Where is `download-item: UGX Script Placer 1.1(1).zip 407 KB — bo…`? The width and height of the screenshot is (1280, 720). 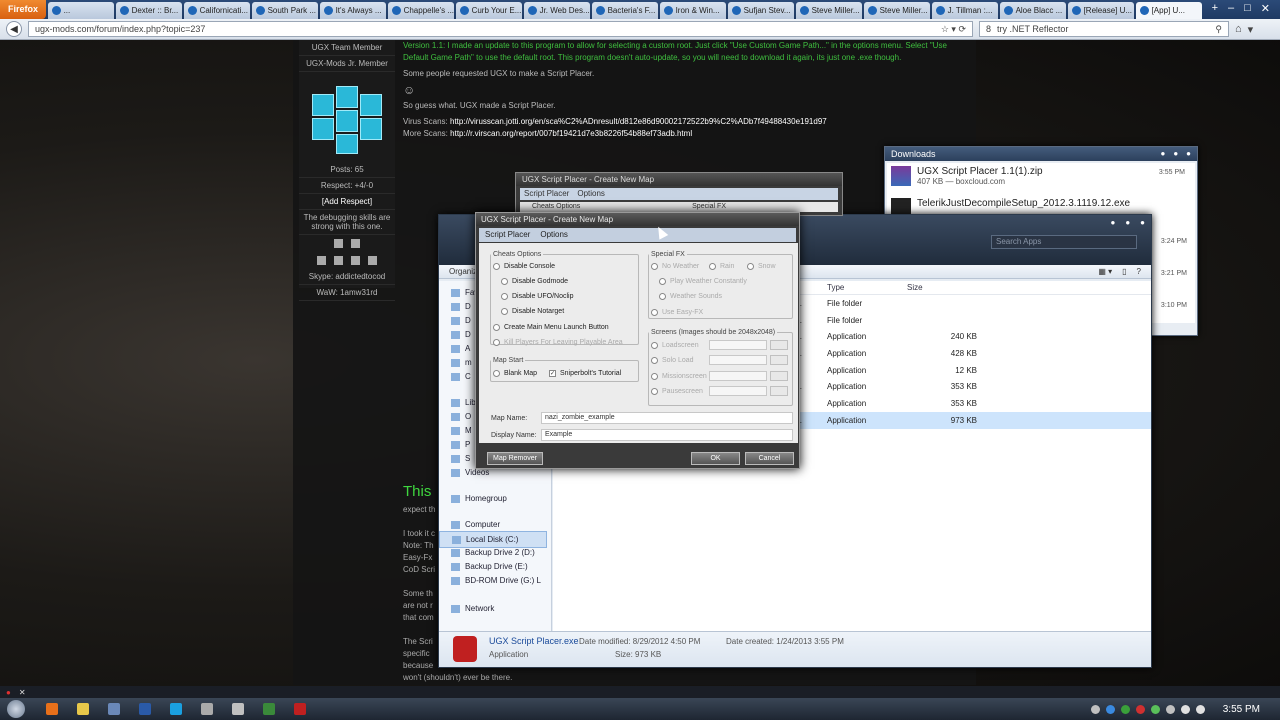
download-item: UGX Script Placer 1.1(1).zip 407 KB — bo… is located at coordinates (1041, 179).